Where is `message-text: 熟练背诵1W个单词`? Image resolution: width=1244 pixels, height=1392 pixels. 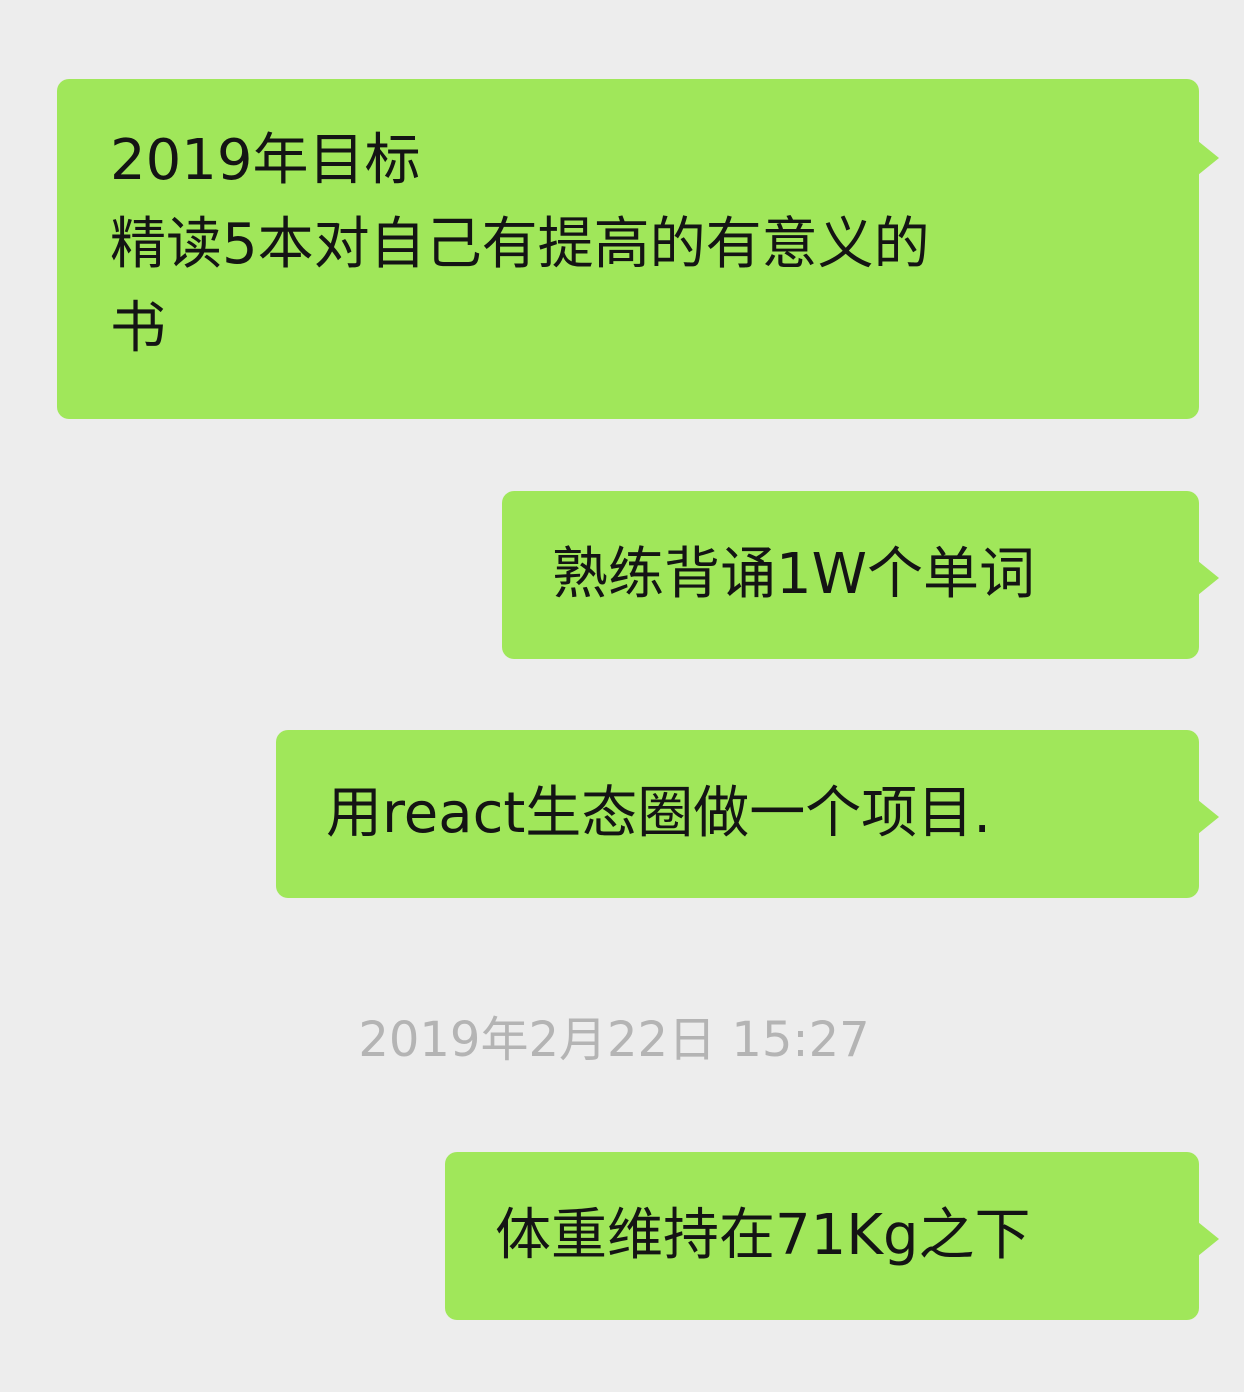
message-text: 熟练背诵1W个单词 is located at coordinates (793, 574).